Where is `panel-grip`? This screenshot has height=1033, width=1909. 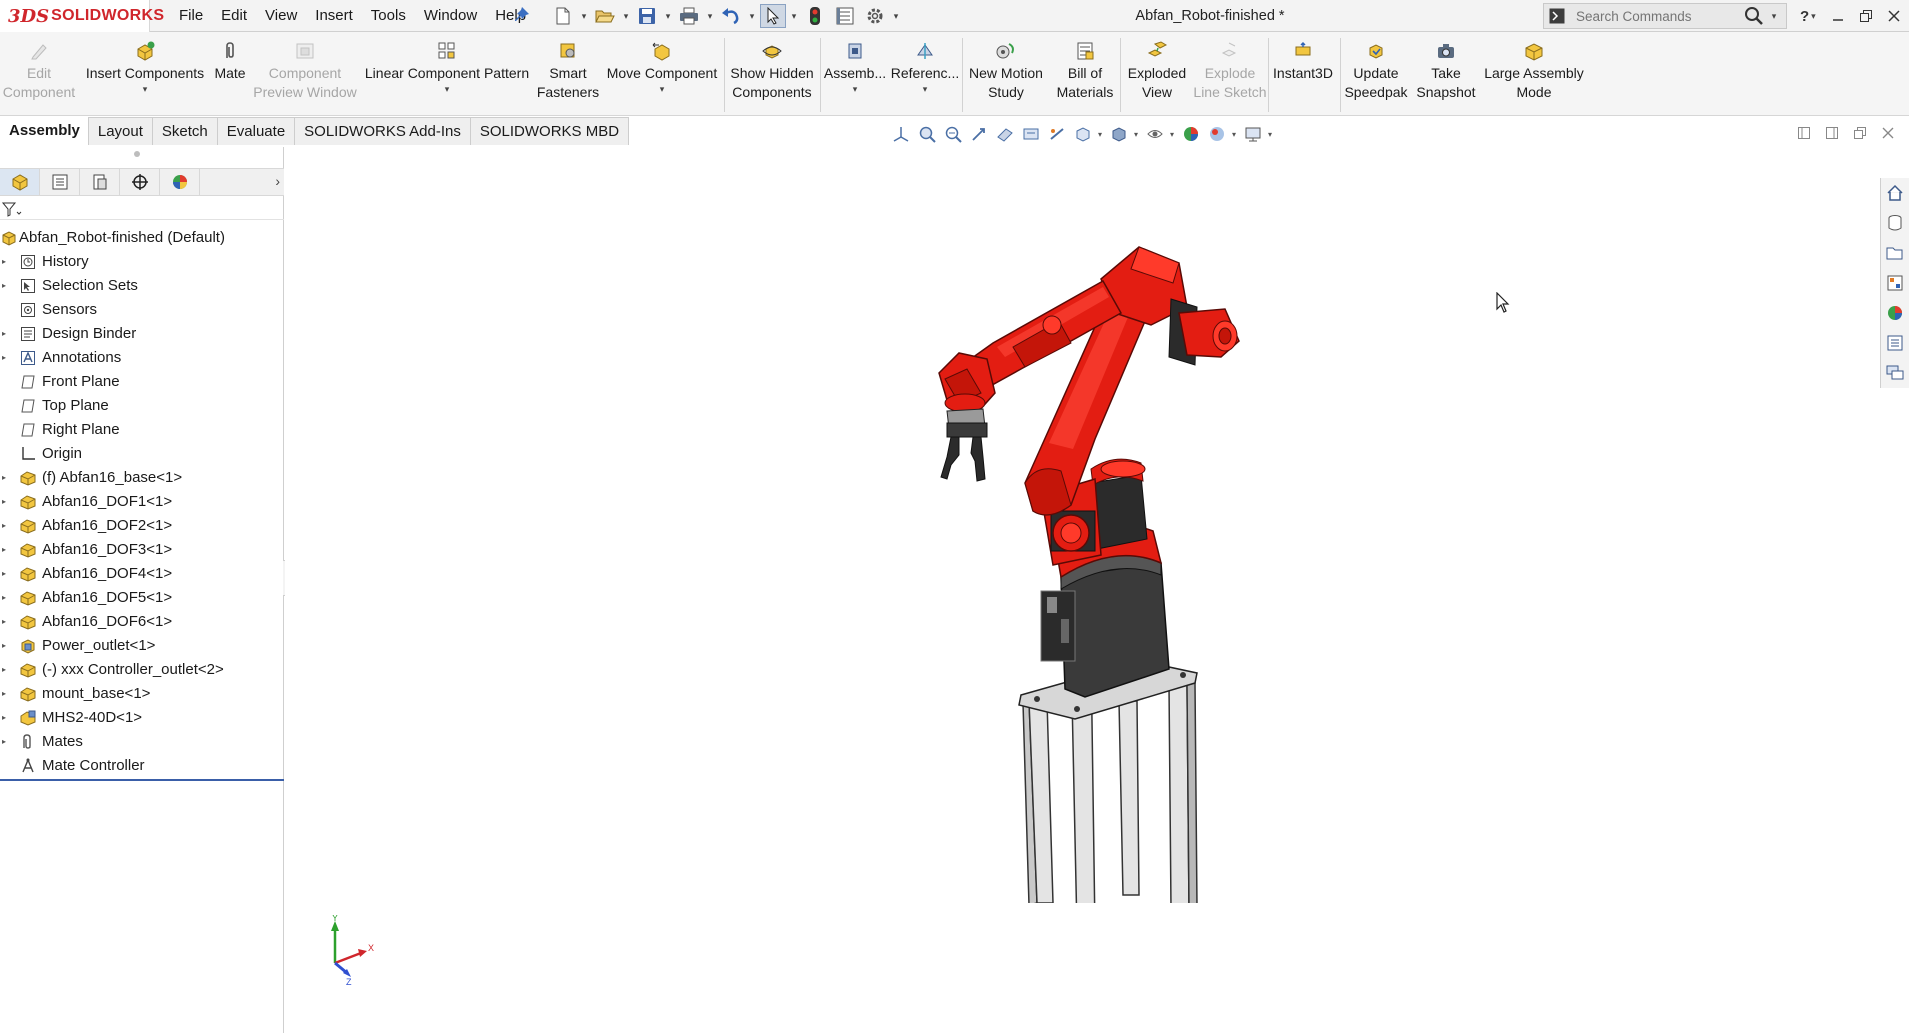
panel-grip is located at coordinates (137, 154).